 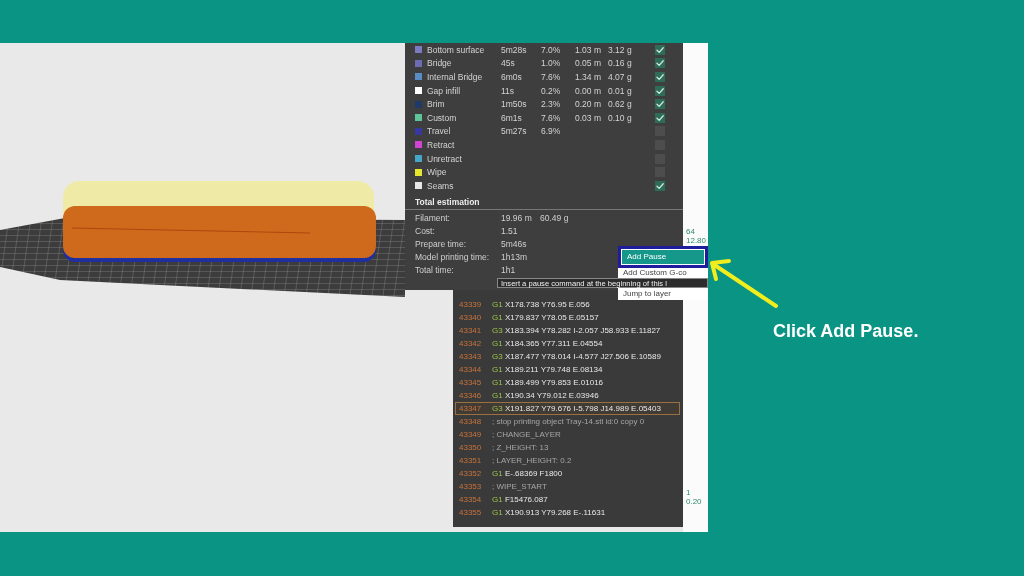 I want to click on gcode-comment: ; stop printing object Tray-14.stl id:0 copy 0, so click(x=568, y=421).